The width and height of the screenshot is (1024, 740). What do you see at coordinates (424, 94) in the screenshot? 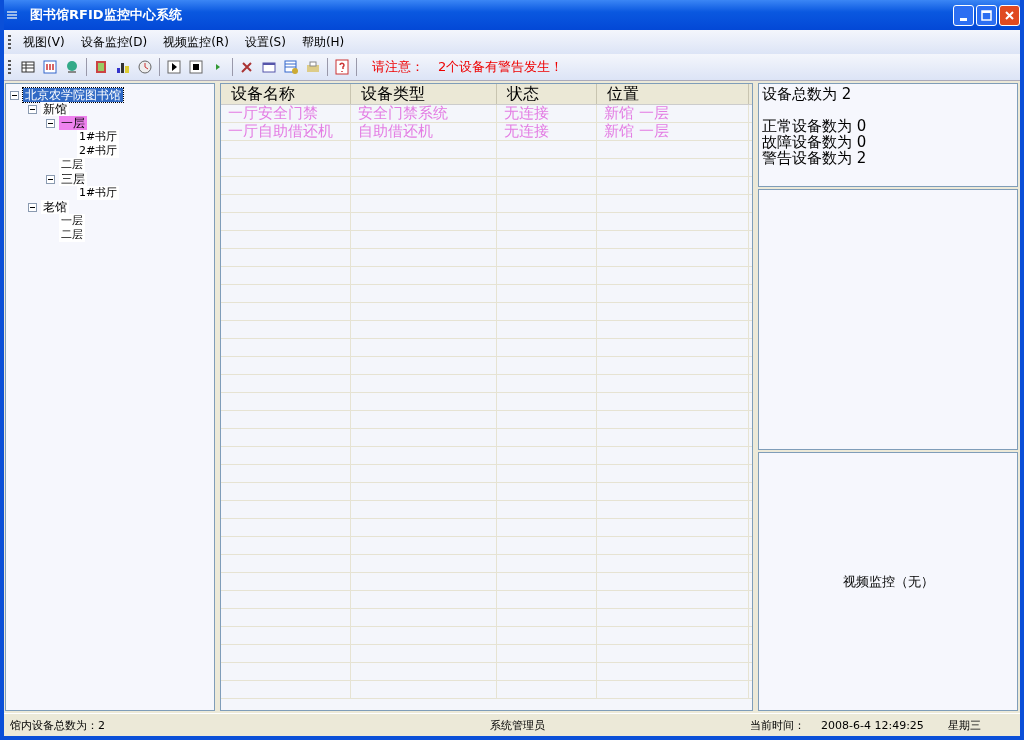
I see `column-header: 设备类型` at bounding box center [424, 94].